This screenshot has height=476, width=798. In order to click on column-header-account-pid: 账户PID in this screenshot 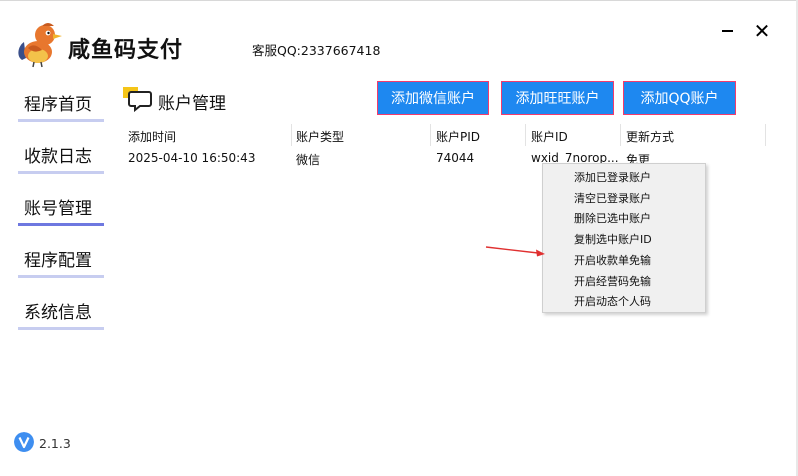, I will do `click(479, 136)`.